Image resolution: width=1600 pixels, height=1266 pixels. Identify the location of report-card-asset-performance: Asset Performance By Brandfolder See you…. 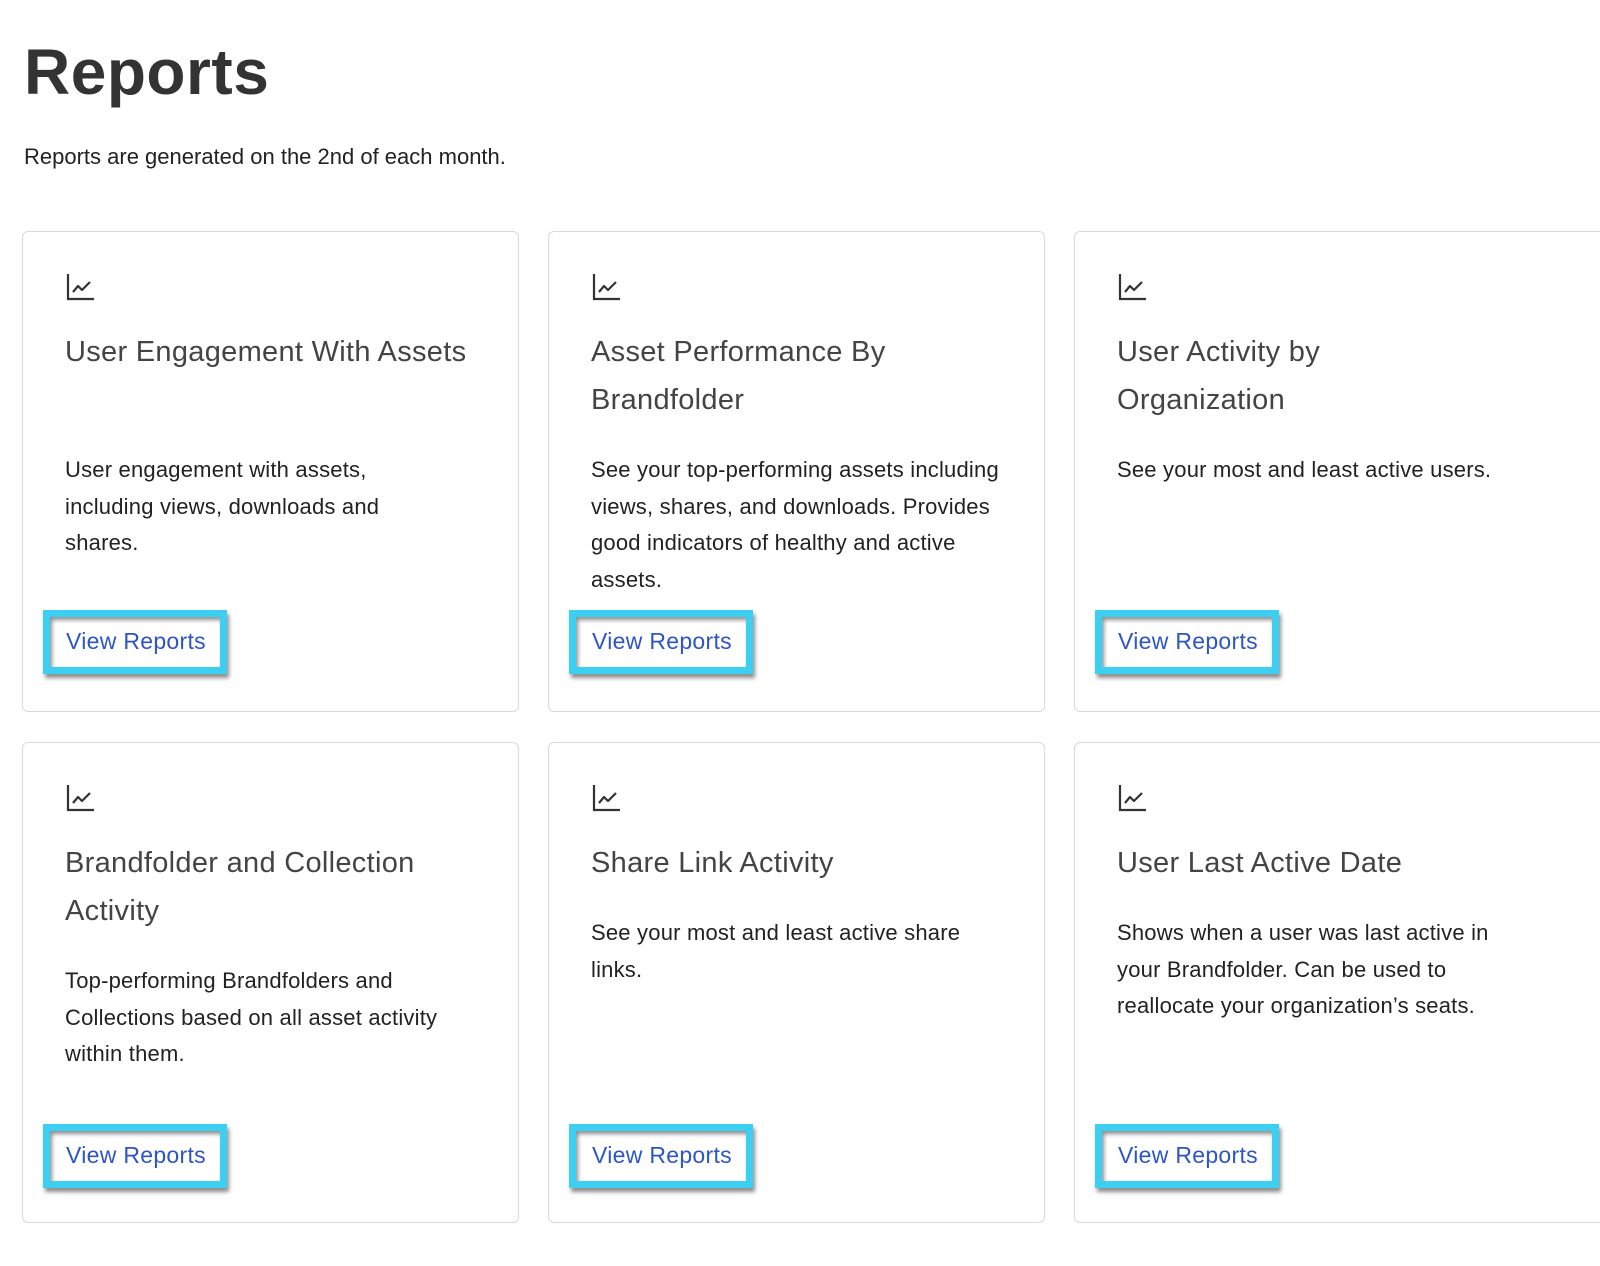
(796, 471).